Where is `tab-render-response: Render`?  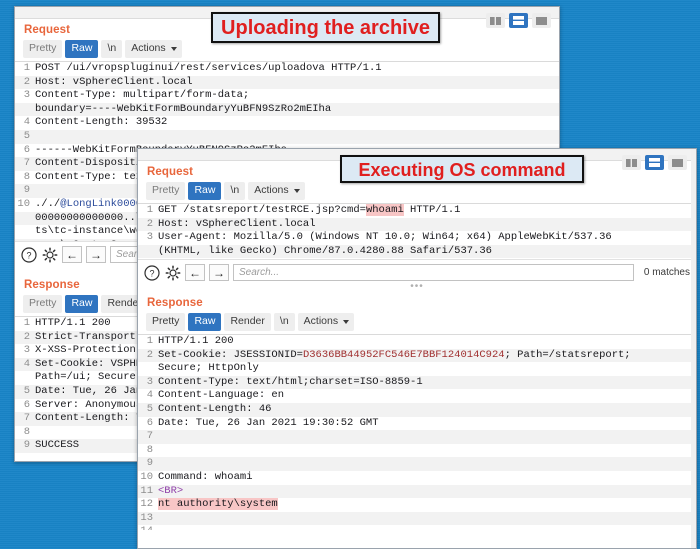 tab-render-response: Render is located at coordinates (247, 322).